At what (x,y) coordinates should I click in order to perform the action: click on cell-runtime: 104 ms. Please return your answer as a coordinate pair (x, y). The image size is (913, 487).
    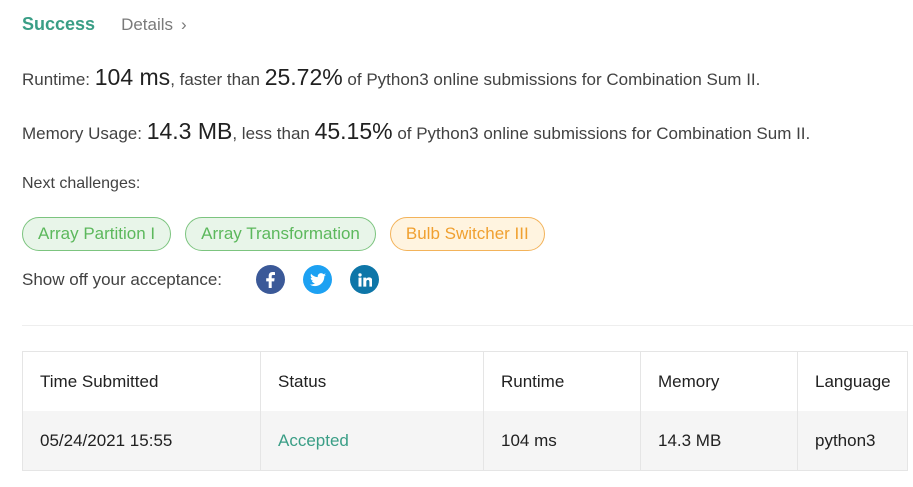
    Looking at the image, I should click on (562, 440).